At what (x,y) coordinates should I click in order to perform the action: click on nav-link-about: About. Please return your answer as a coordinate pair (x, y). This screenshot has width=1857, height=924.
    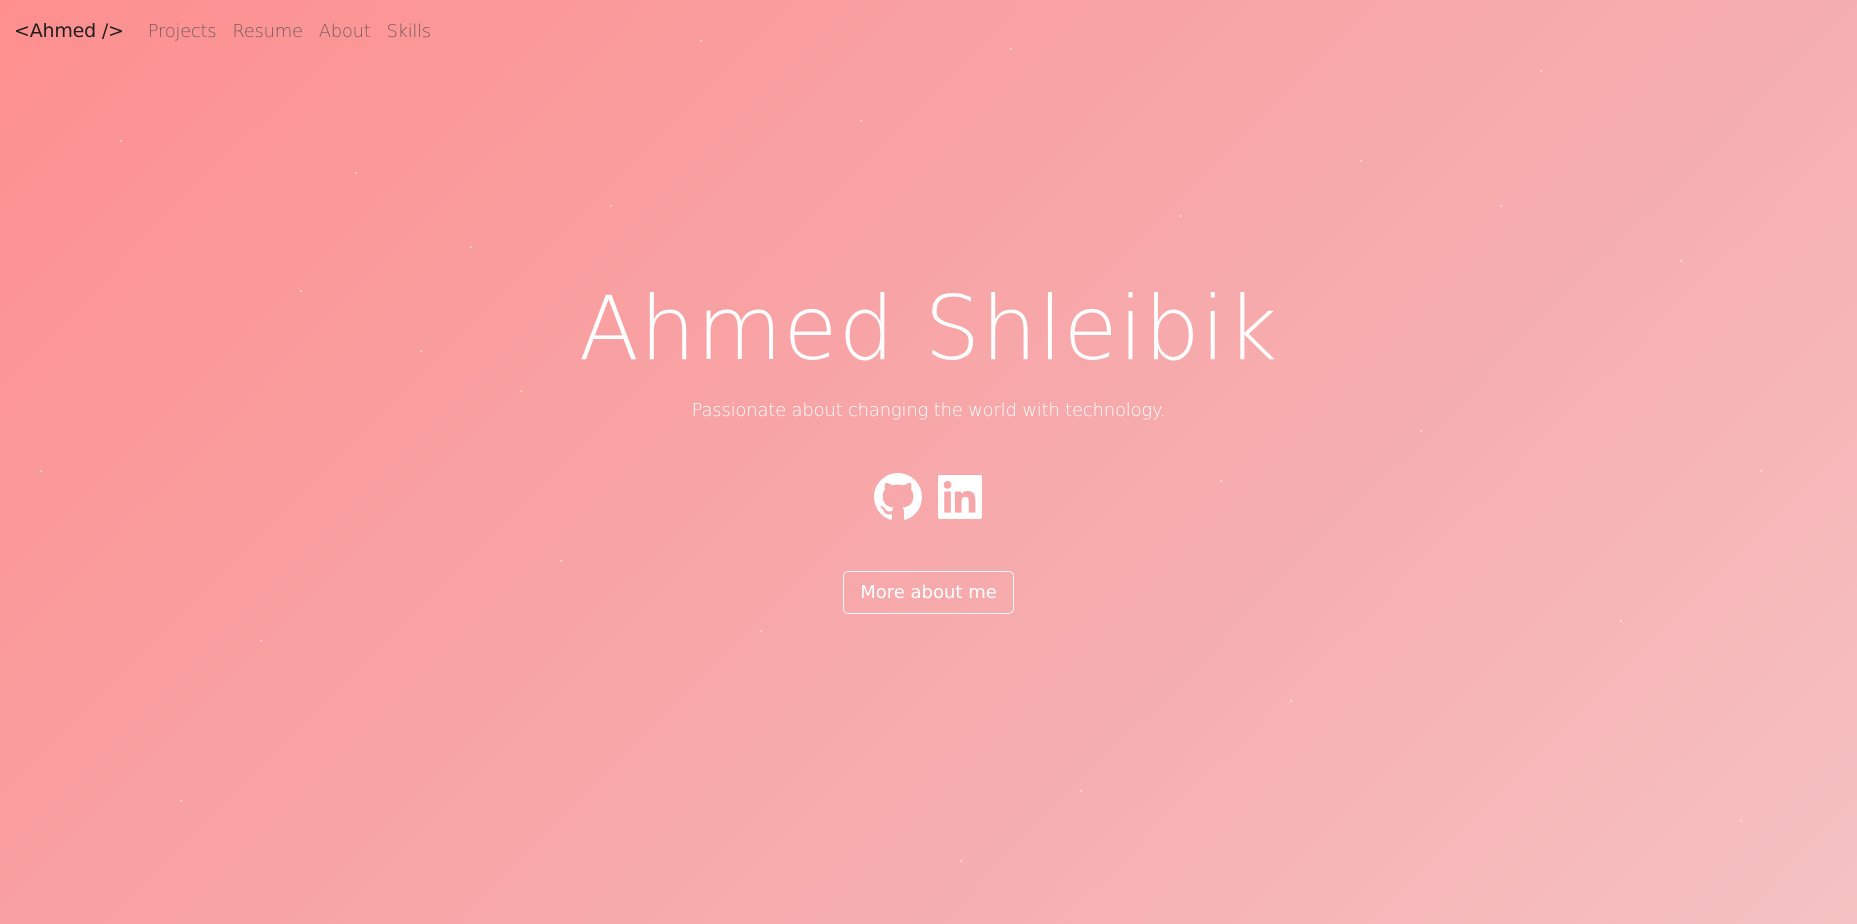
    Looking at the image, I should click on (345, 31).